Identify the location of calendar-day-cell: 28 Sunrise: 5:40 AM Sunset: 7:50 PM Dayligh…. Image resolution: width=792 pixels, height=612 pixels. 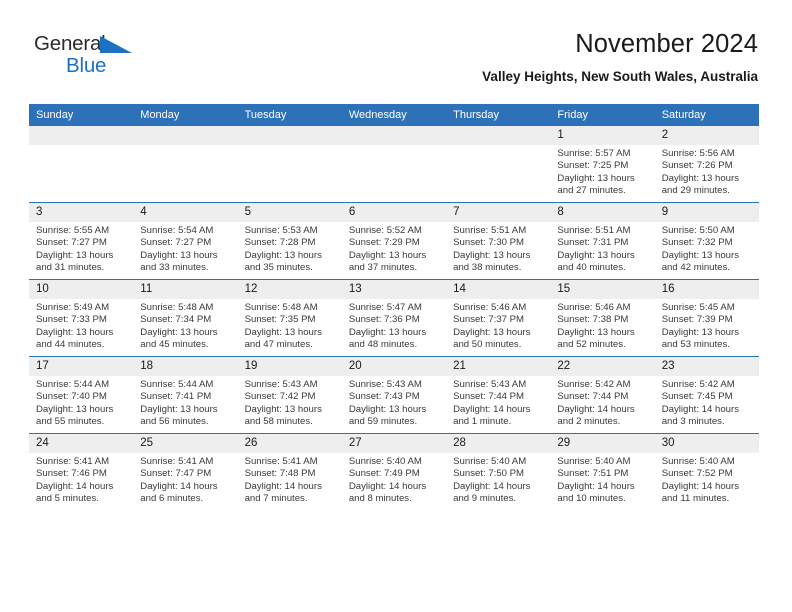
(498, 471).